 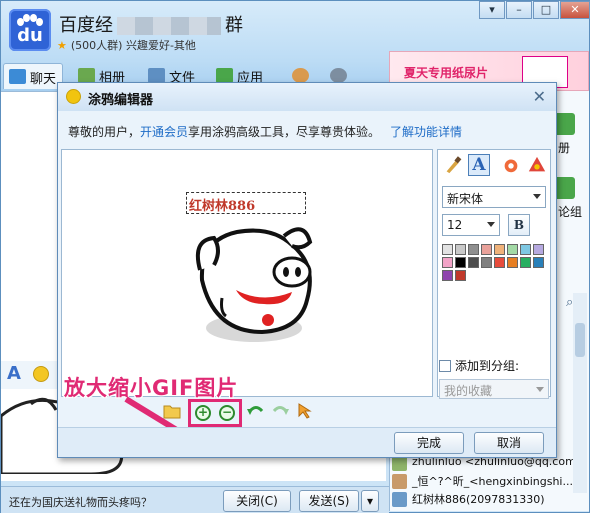 What do you see at coordinates (169, 26) in the screenshot?
I see `redacted-name` at bounding box center [169, 26].